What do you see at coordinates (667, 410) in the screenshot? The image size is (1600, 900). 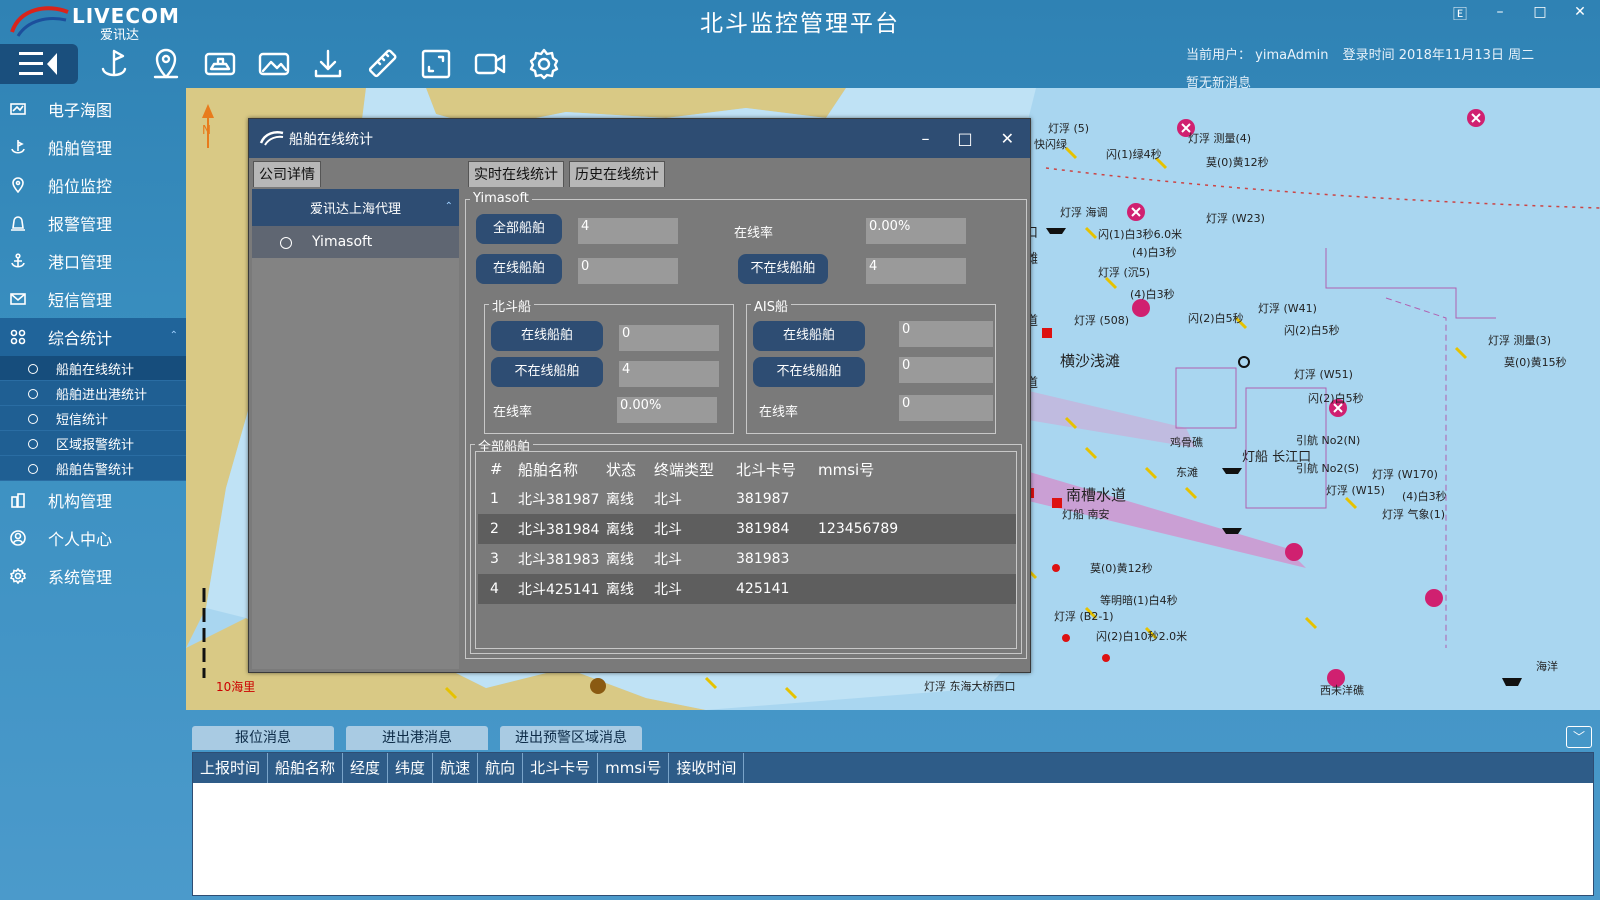 I see `beidou-rate-value: 0.00%` at bounding box center [667, 410].